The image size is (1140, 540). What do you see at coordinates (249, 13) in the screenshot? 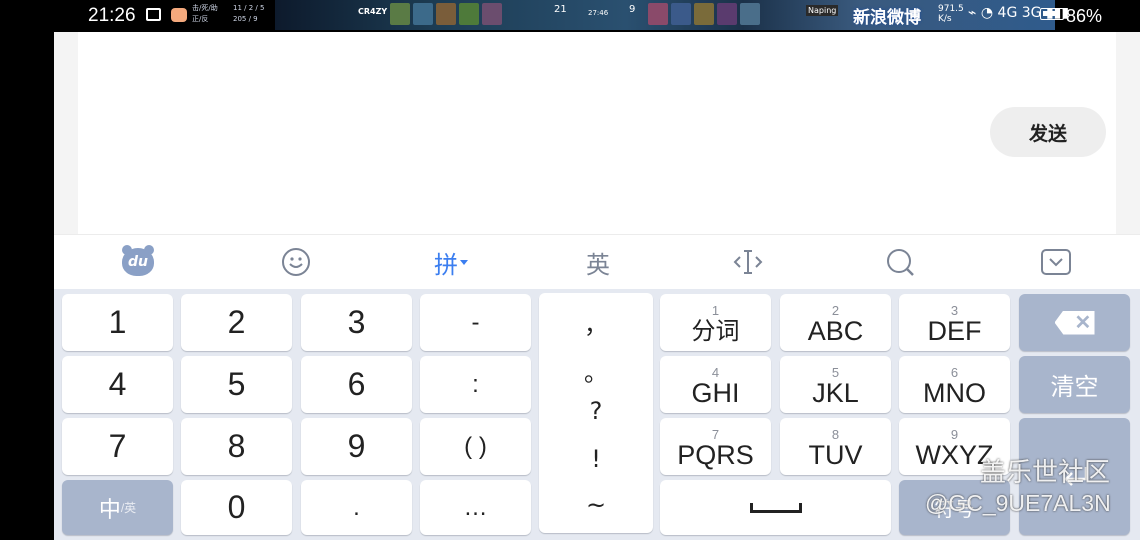
I see `game-stats-values: 11 / 2 / 5 205 / 9` at bounding box center [249, 13].